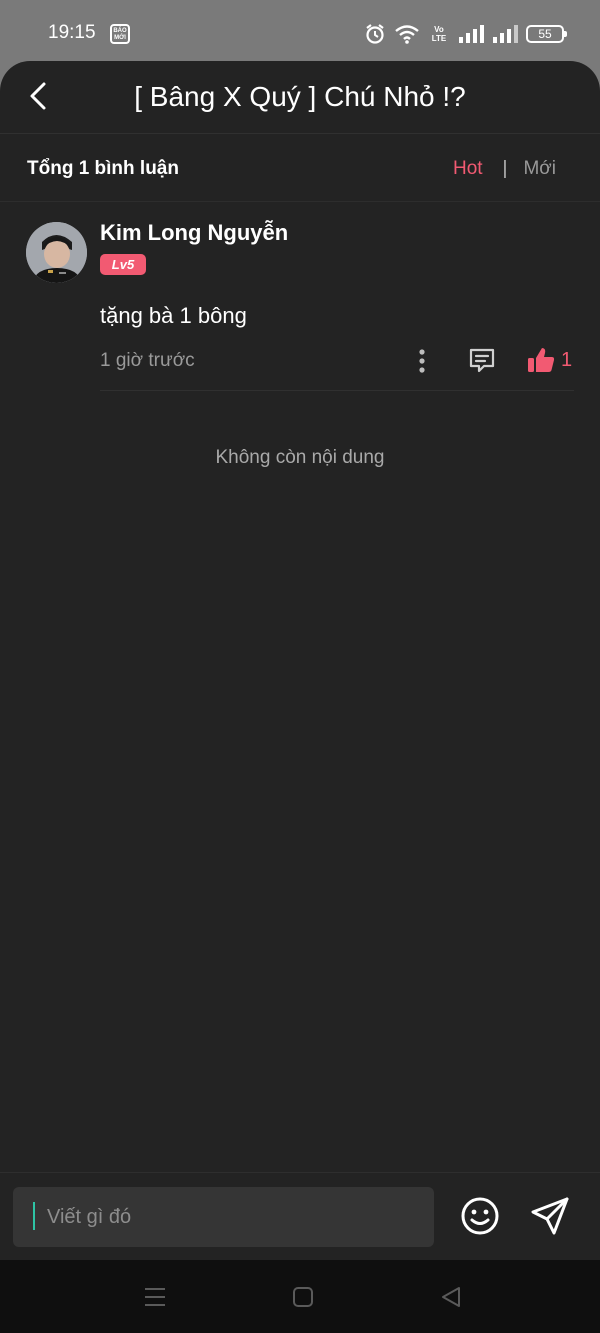  I want to click on comment-total: Tổng 1 bình luận, so click(103, 168).